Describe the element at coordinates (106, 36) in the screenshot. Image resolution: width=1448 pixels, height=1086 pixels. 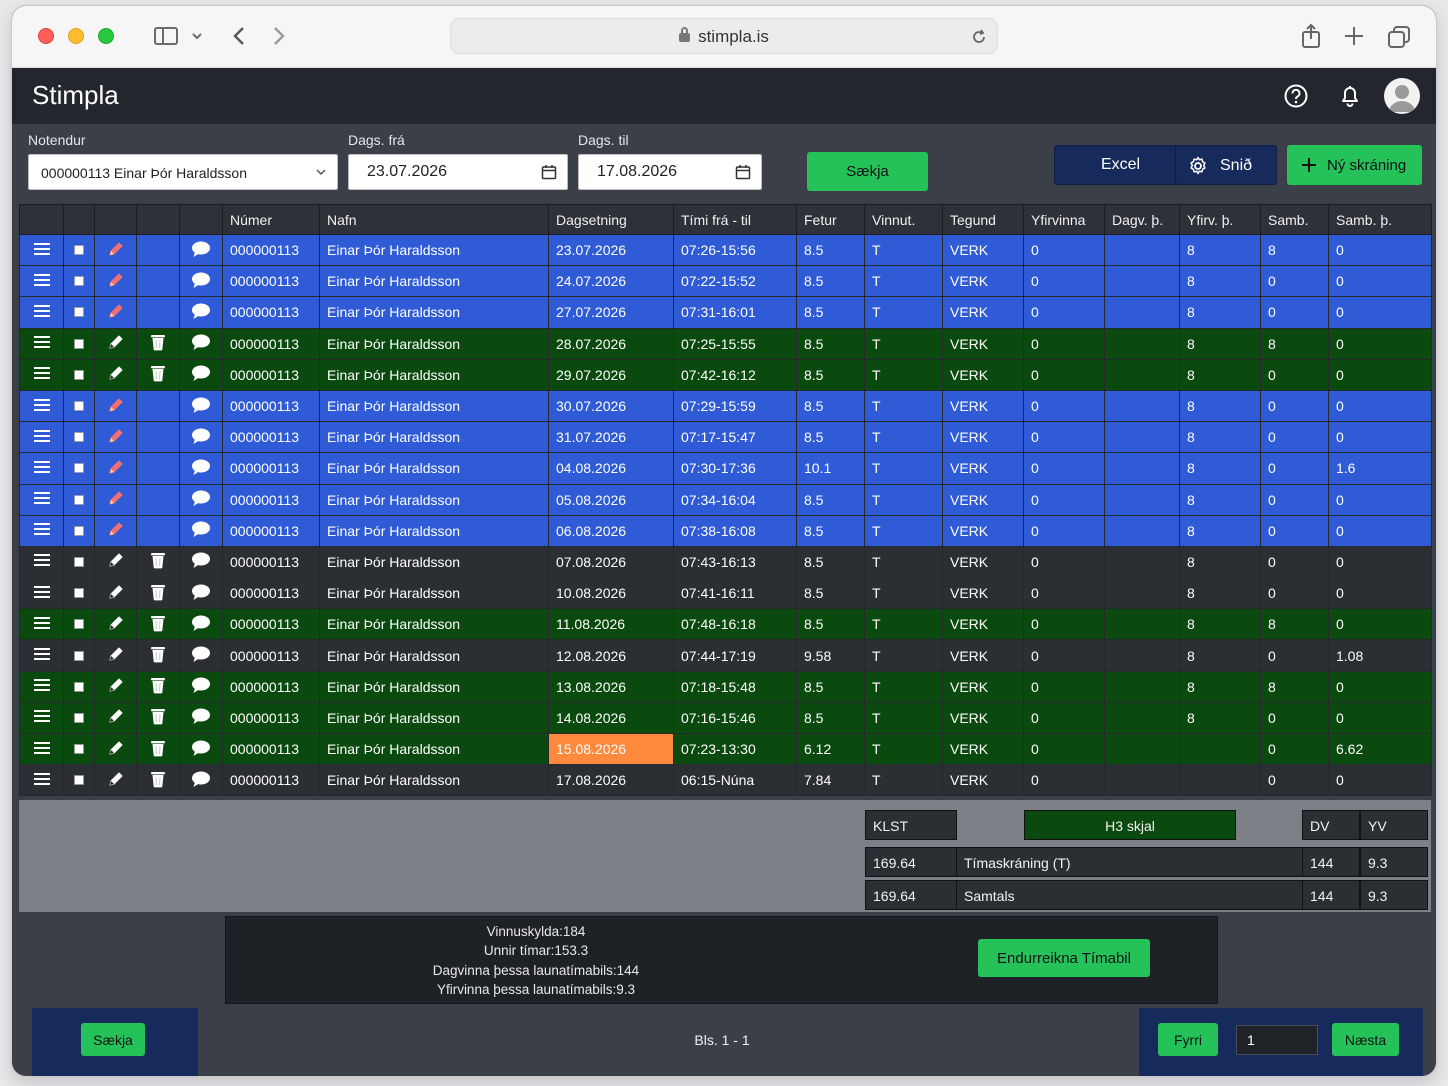
I see `zoom-window-button` at that location.